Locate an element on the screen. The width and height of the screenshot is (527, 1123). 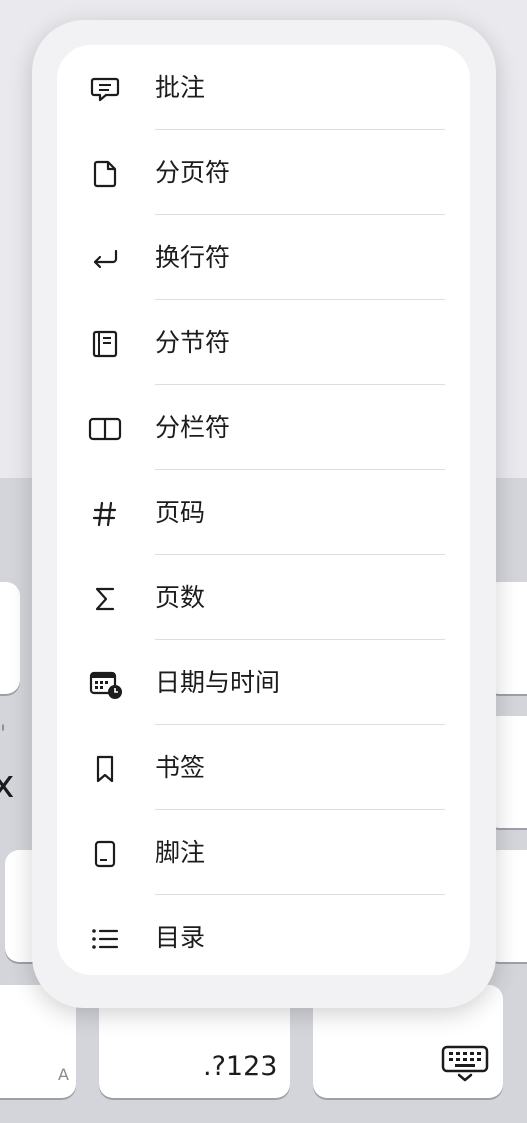
column-break-icon is located at coordinates (105, 429).